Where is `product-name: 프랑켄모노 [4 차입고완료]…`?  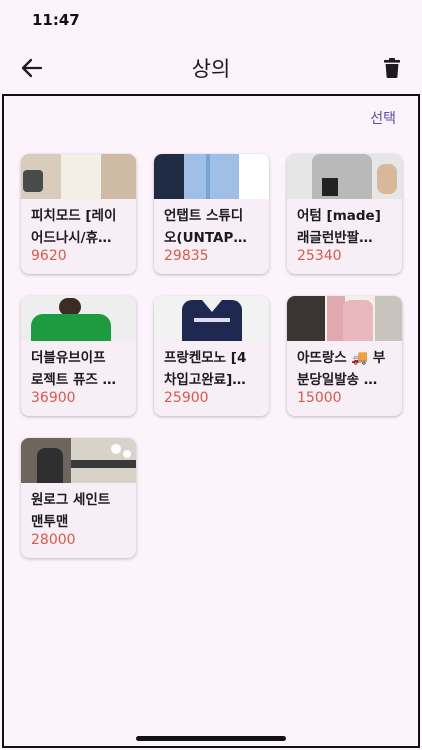
product-name: 프랑켄모노 [4 차입고완료]… is located at coordinates (205, 369).